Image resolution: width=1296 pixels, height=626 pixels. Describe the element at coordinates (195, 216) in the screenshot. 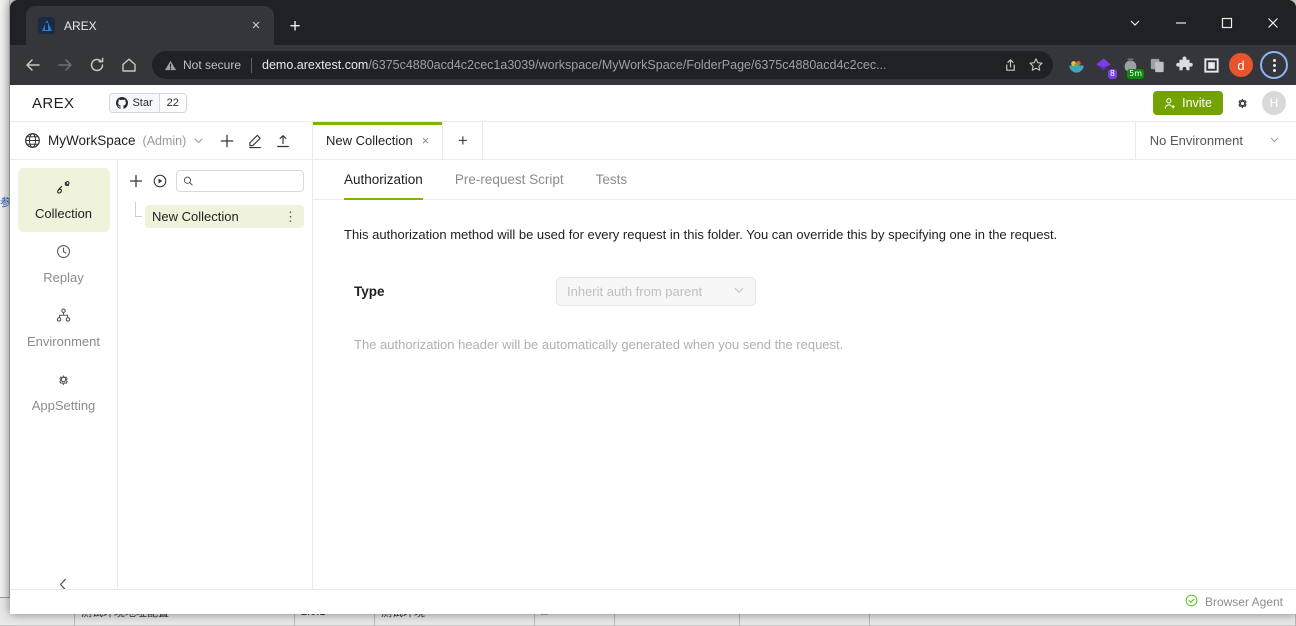

I see `collection-tree-item-label: New Collection` at that location.